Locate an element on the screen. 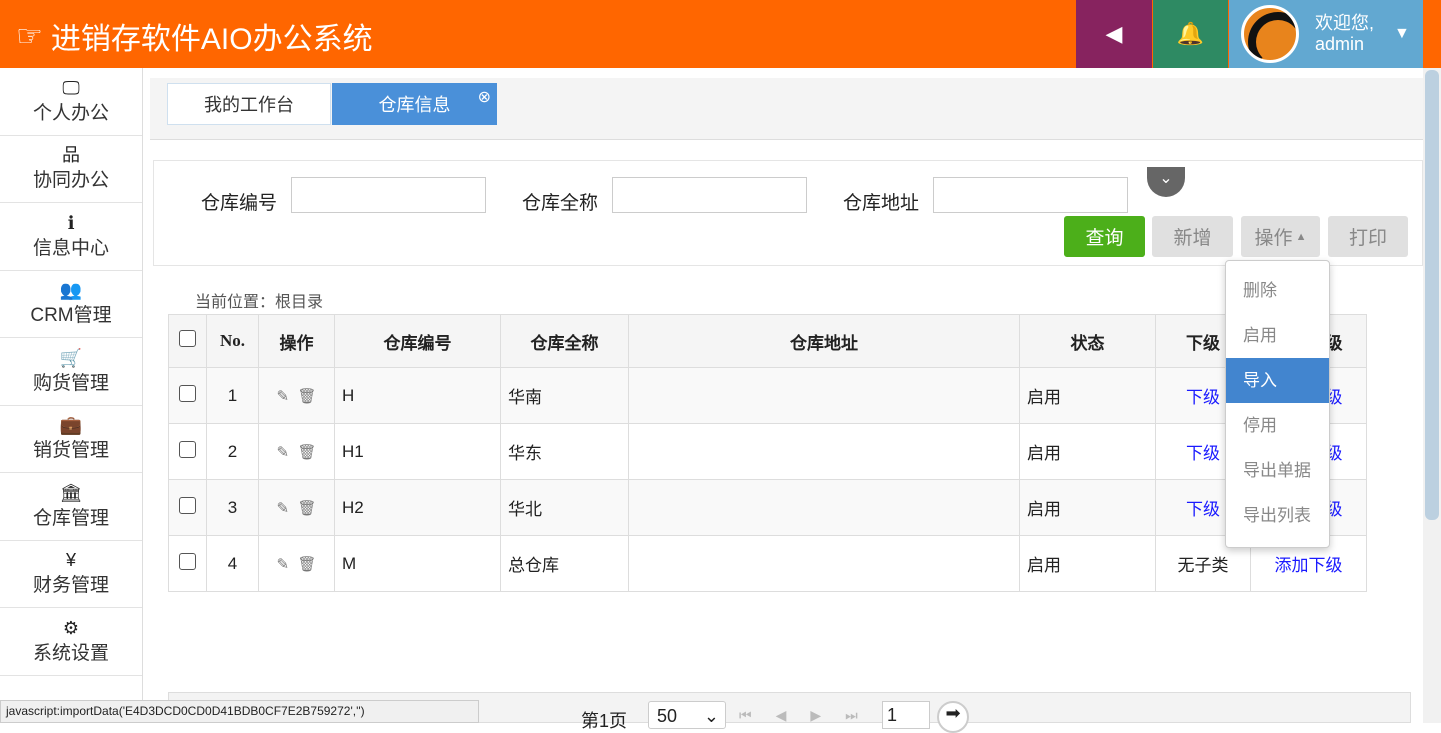 Image resolution: width=1441 pixels, height=733 pixels. cell-no: 3 is located at coordinates (232, 507).